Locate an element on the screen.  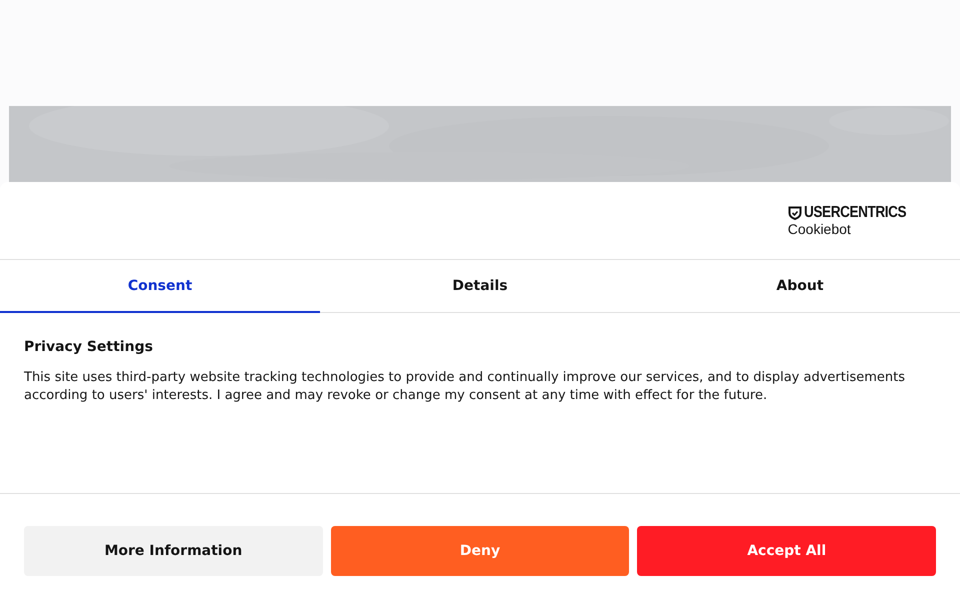
tab: Consent is located at coordinates (160, 286).